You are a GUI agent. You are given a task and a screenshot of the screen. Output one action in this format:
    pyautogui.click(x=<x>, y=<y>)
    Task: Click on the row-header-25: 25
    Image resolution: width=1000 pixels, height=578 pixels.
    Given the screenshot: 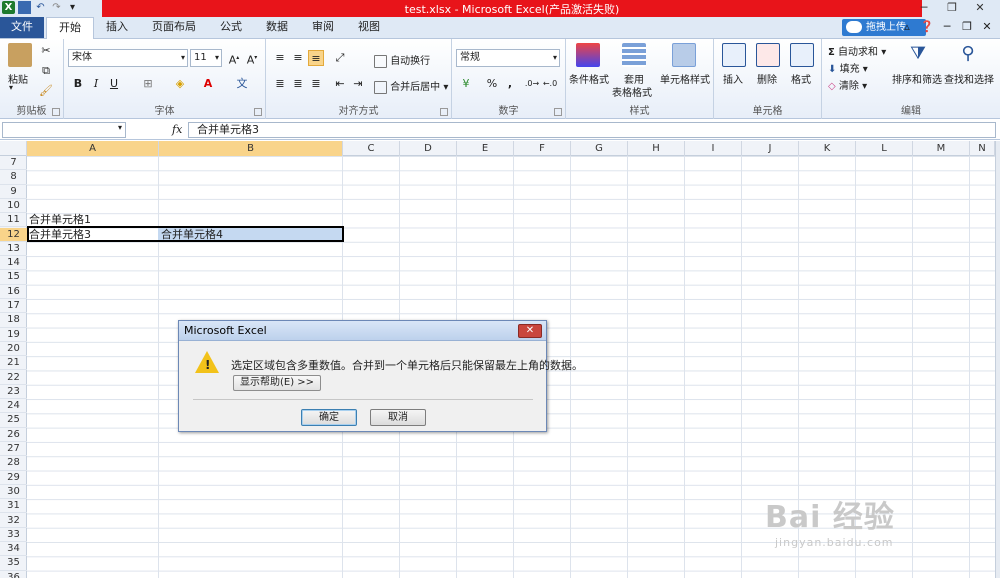 What is the action you would take?
    pyautogui.click(x=13, y=420)
    